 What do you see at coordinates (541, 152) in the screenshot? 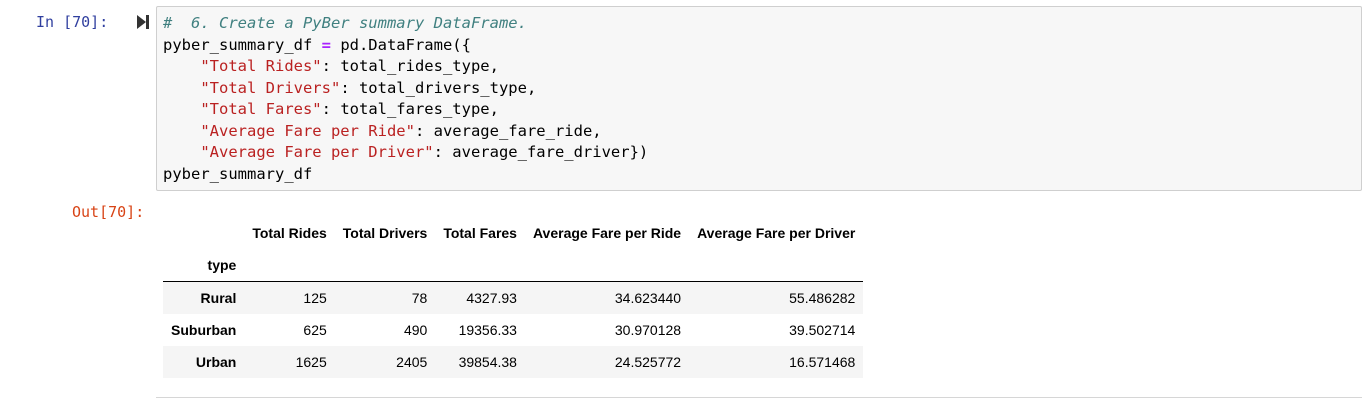
I see `code-token-plain: : average_fare_driver})` at bounding box center [541, 152].